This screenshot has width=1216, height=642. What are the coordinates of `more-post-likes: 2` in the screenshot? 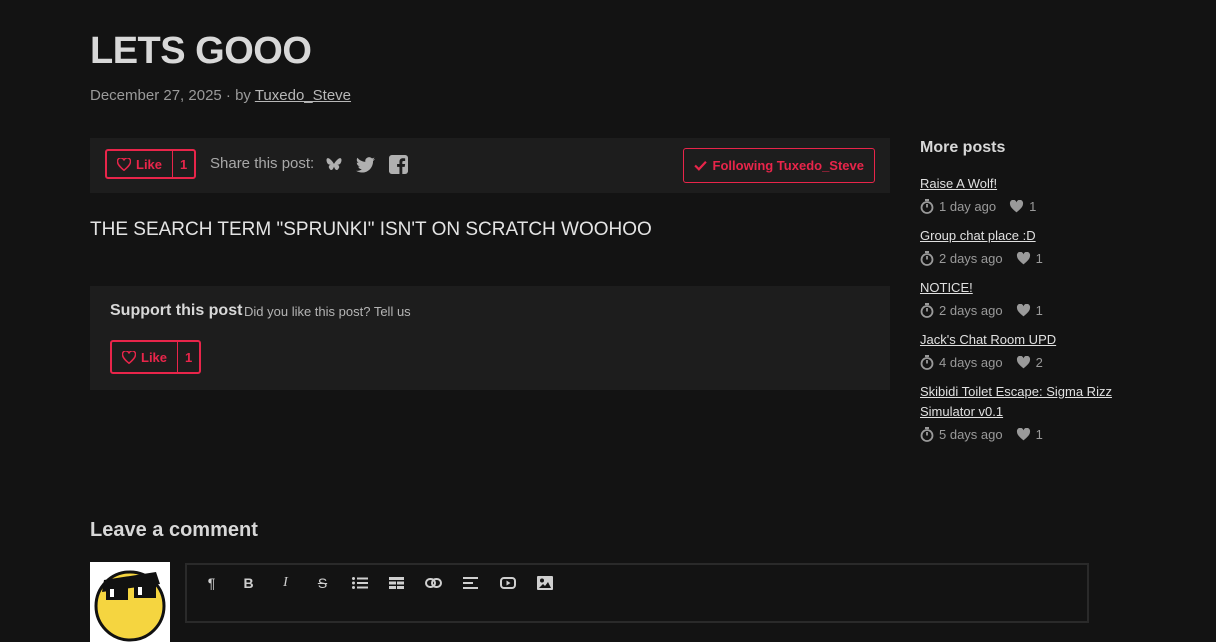 It's located at (1039, 362).